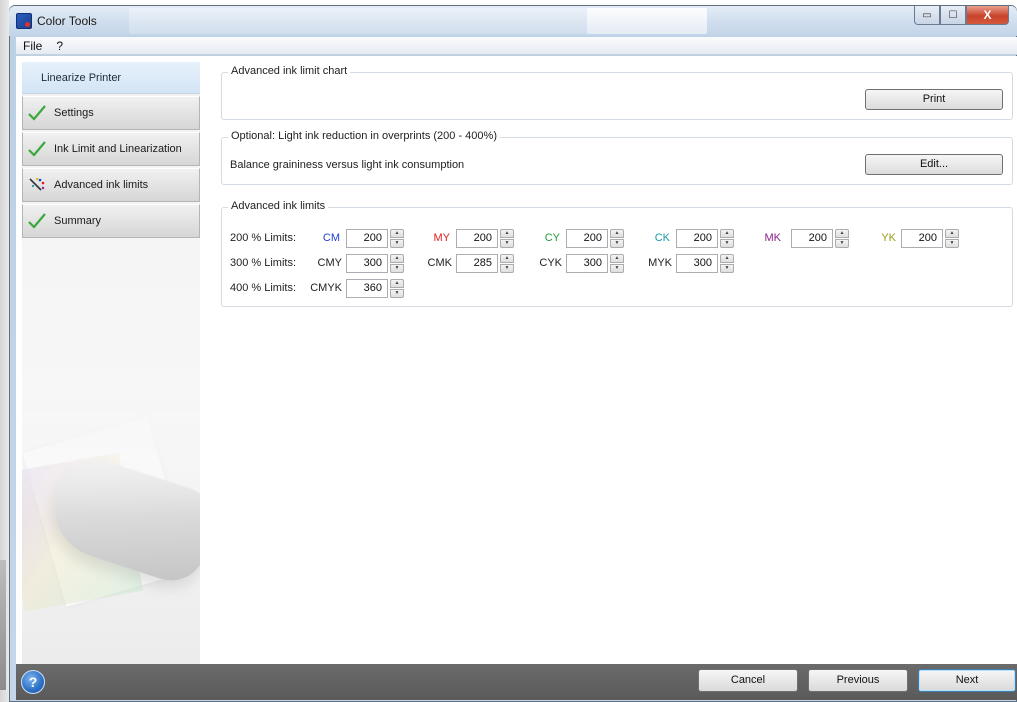  What do you see at coordinates (78, 221) in the screenshot?
I see `sidebar-item-label: Summary` at bounding box center [78, 221].